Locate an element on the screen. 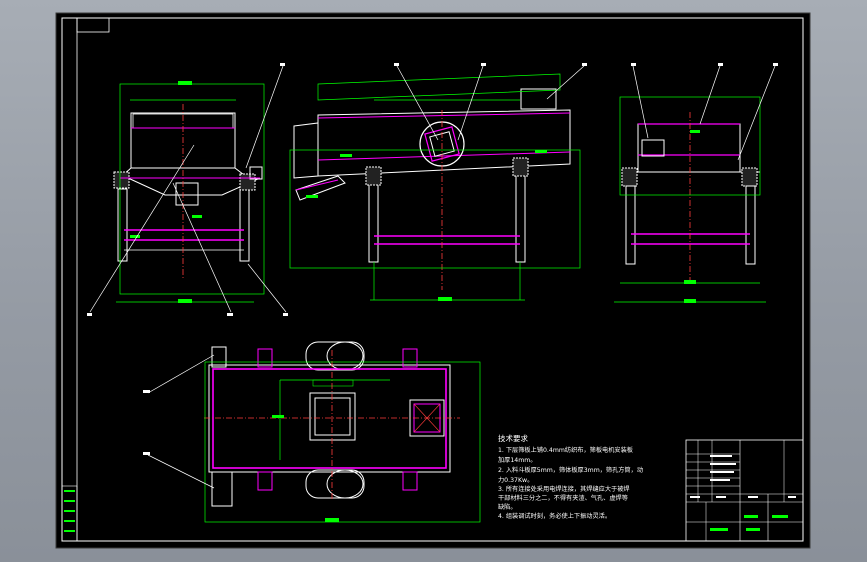 The image size is (867, 562). tech-req-line: 3. 所有连接处采用电焊连接，其焊缝应大于被焊 is located at coordinates (564, 489).